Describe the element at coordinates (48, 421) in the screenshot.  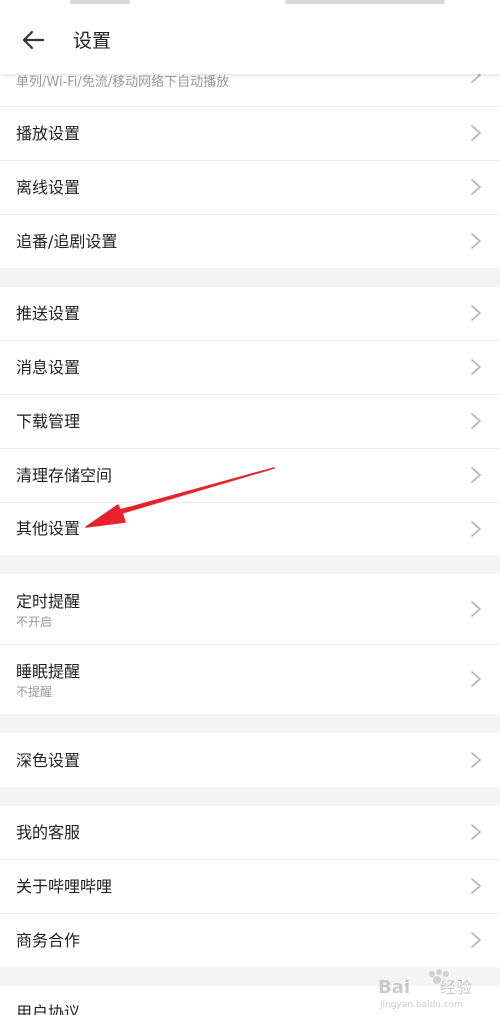
I see `row-label: 下载管理` at that location.